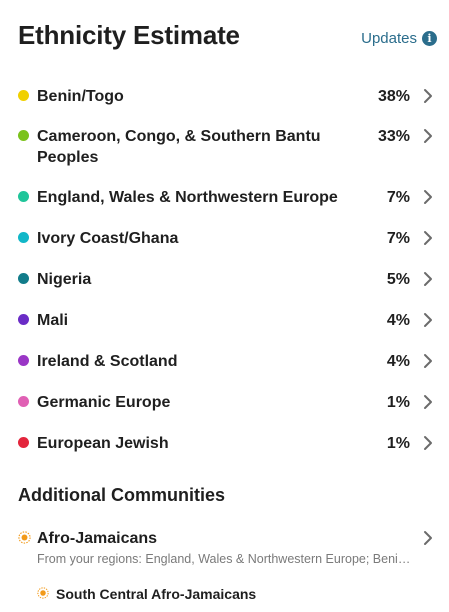 Image resolution: width=449 pixels, height=612 pixels. I want to click on updates-label: Updates, so click(389, 38).